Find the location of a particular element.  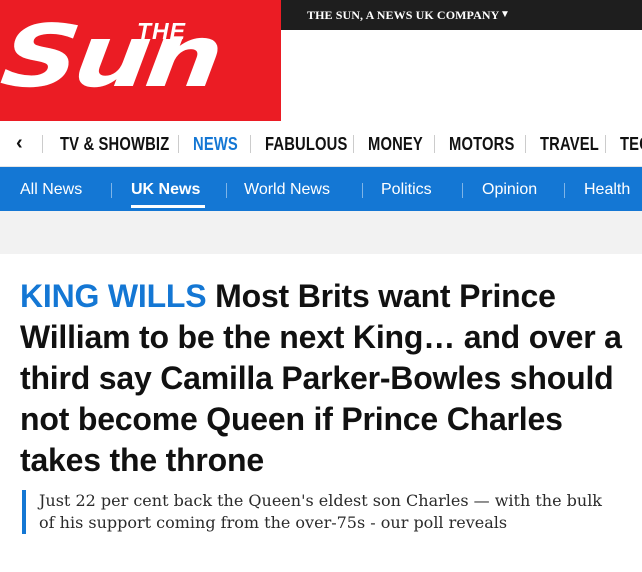

headline-kicker: KING WILLS is located at coordinates (113, 296).